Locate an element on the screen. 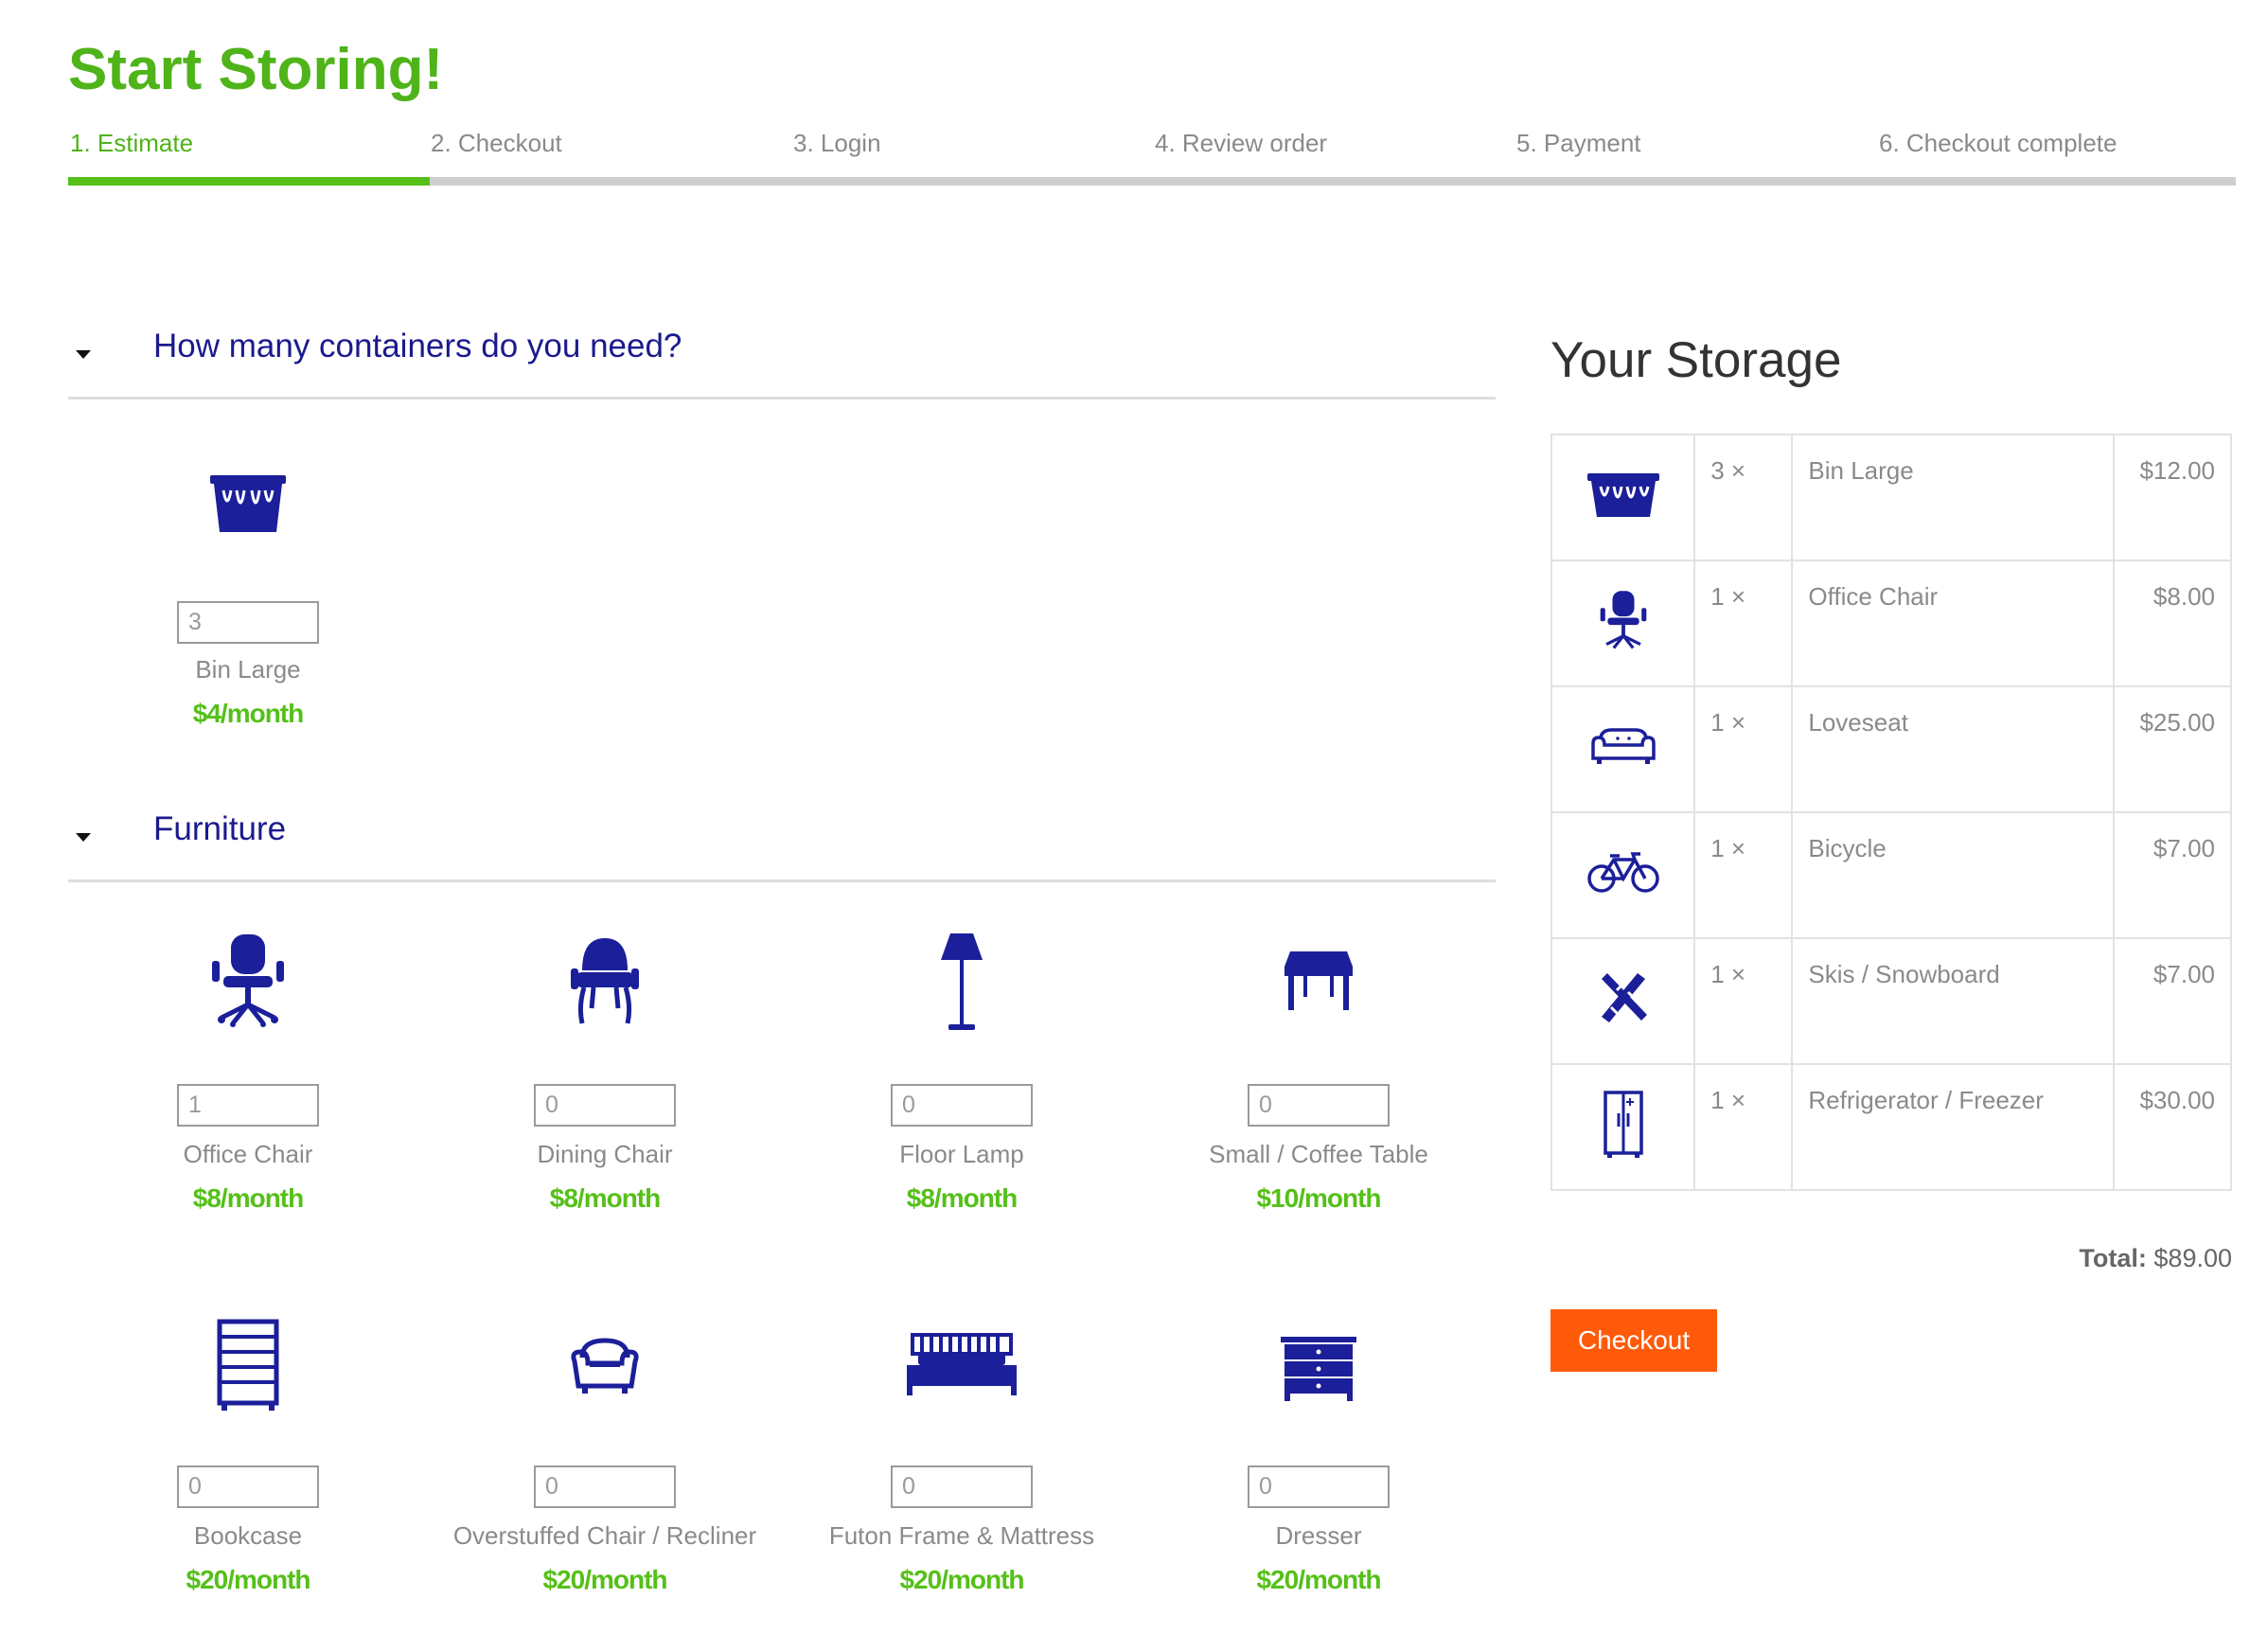 The width and height of the screenshot is (2268, 1634). row-quantity: 3 × is located at coordinates (1743, 497).